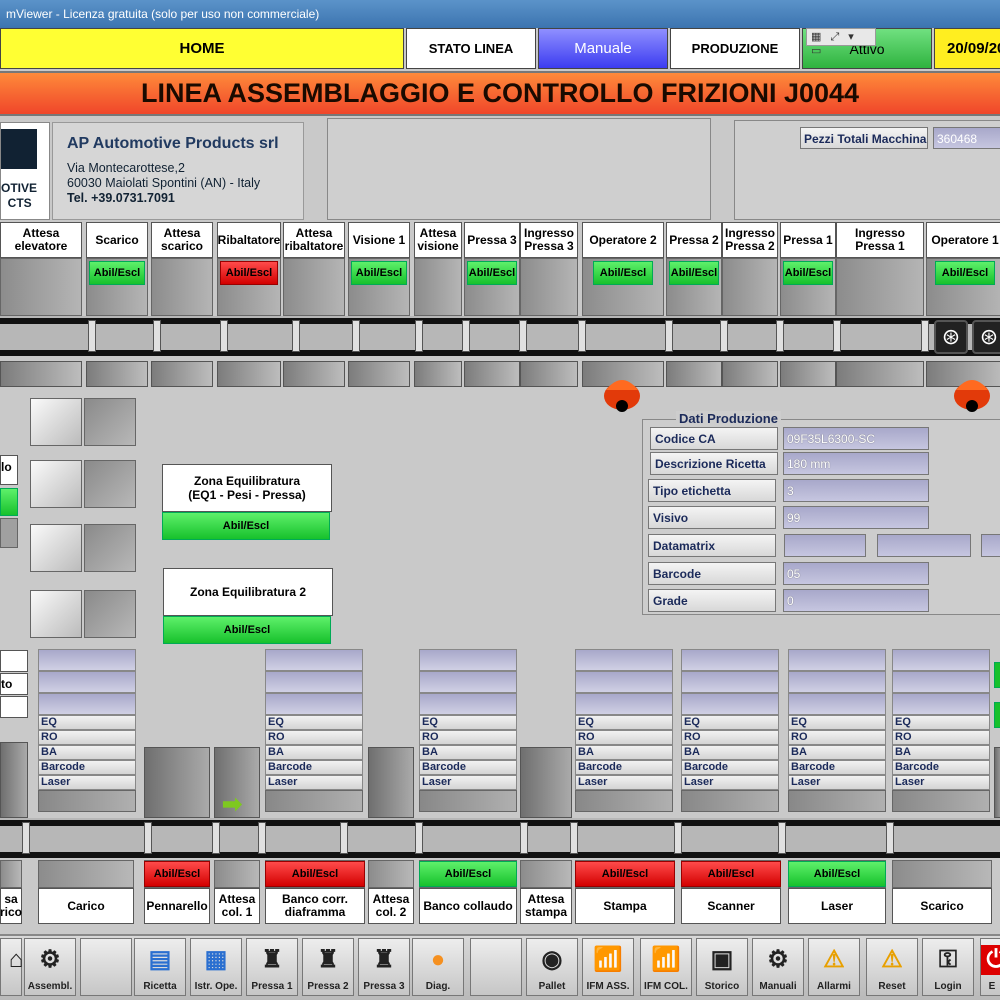 This screenshot has width=1000, height=1000. I want to click on recipe-icon: ▤, so click(160, 959).